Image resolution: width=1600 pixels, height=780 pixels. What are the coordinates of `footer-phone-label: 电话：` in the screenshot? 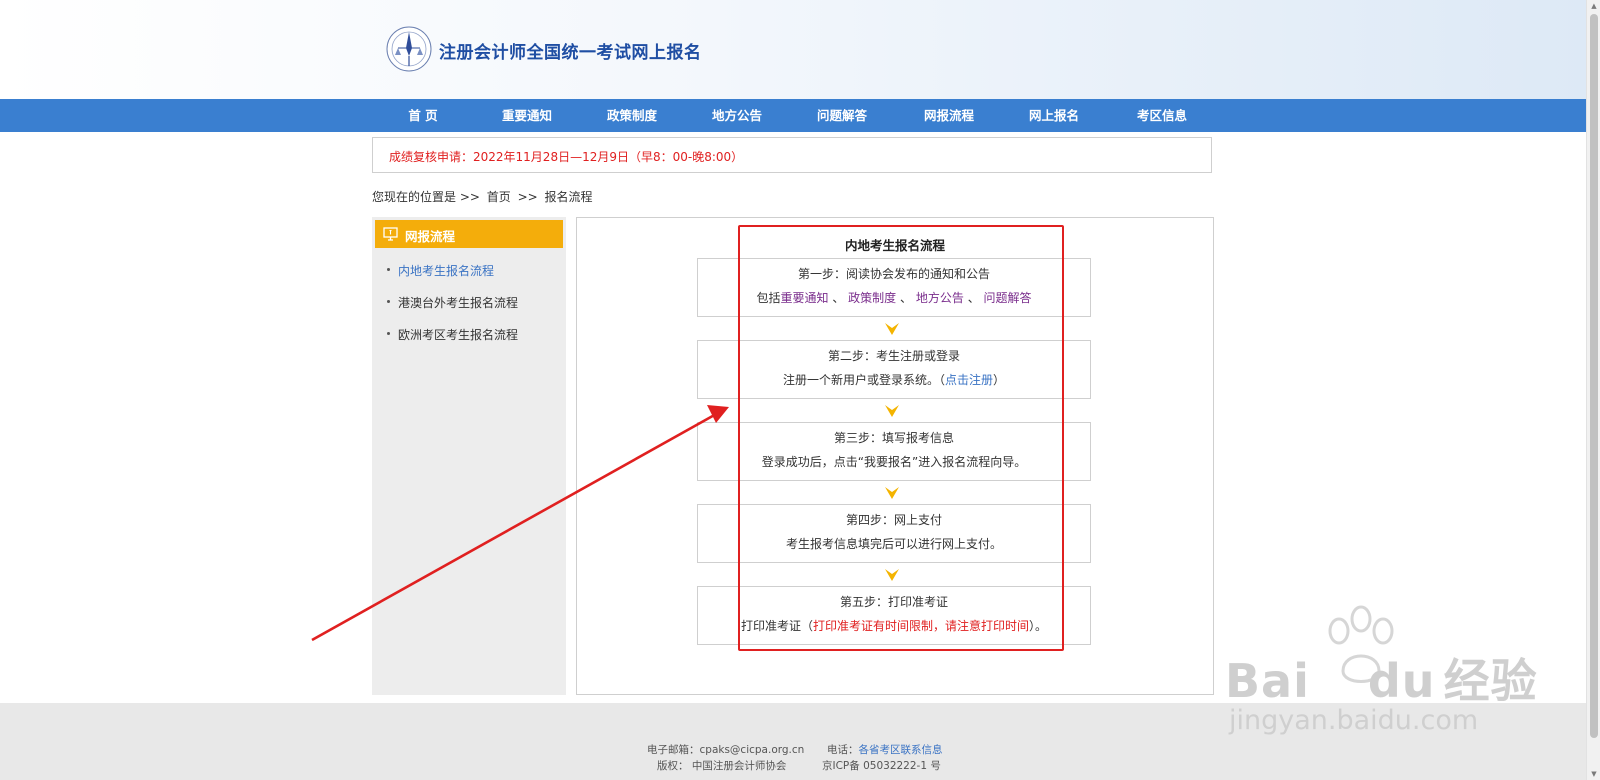 It's located at (843, 750).